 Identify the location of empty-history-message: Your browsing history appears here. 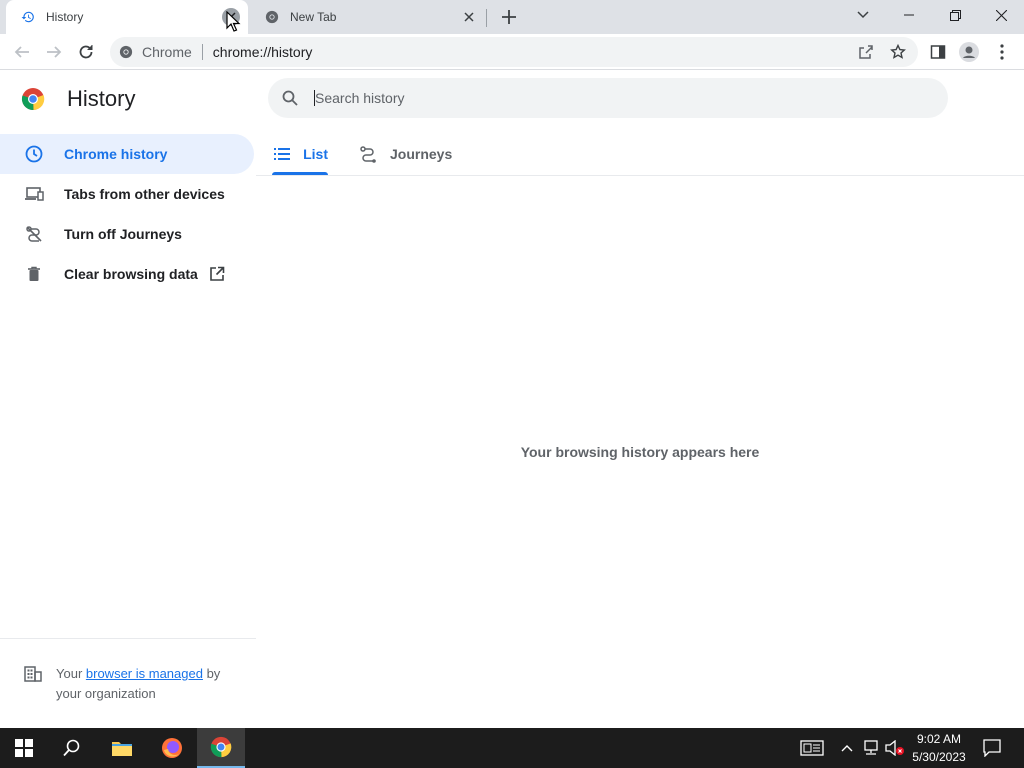
(640, 452).